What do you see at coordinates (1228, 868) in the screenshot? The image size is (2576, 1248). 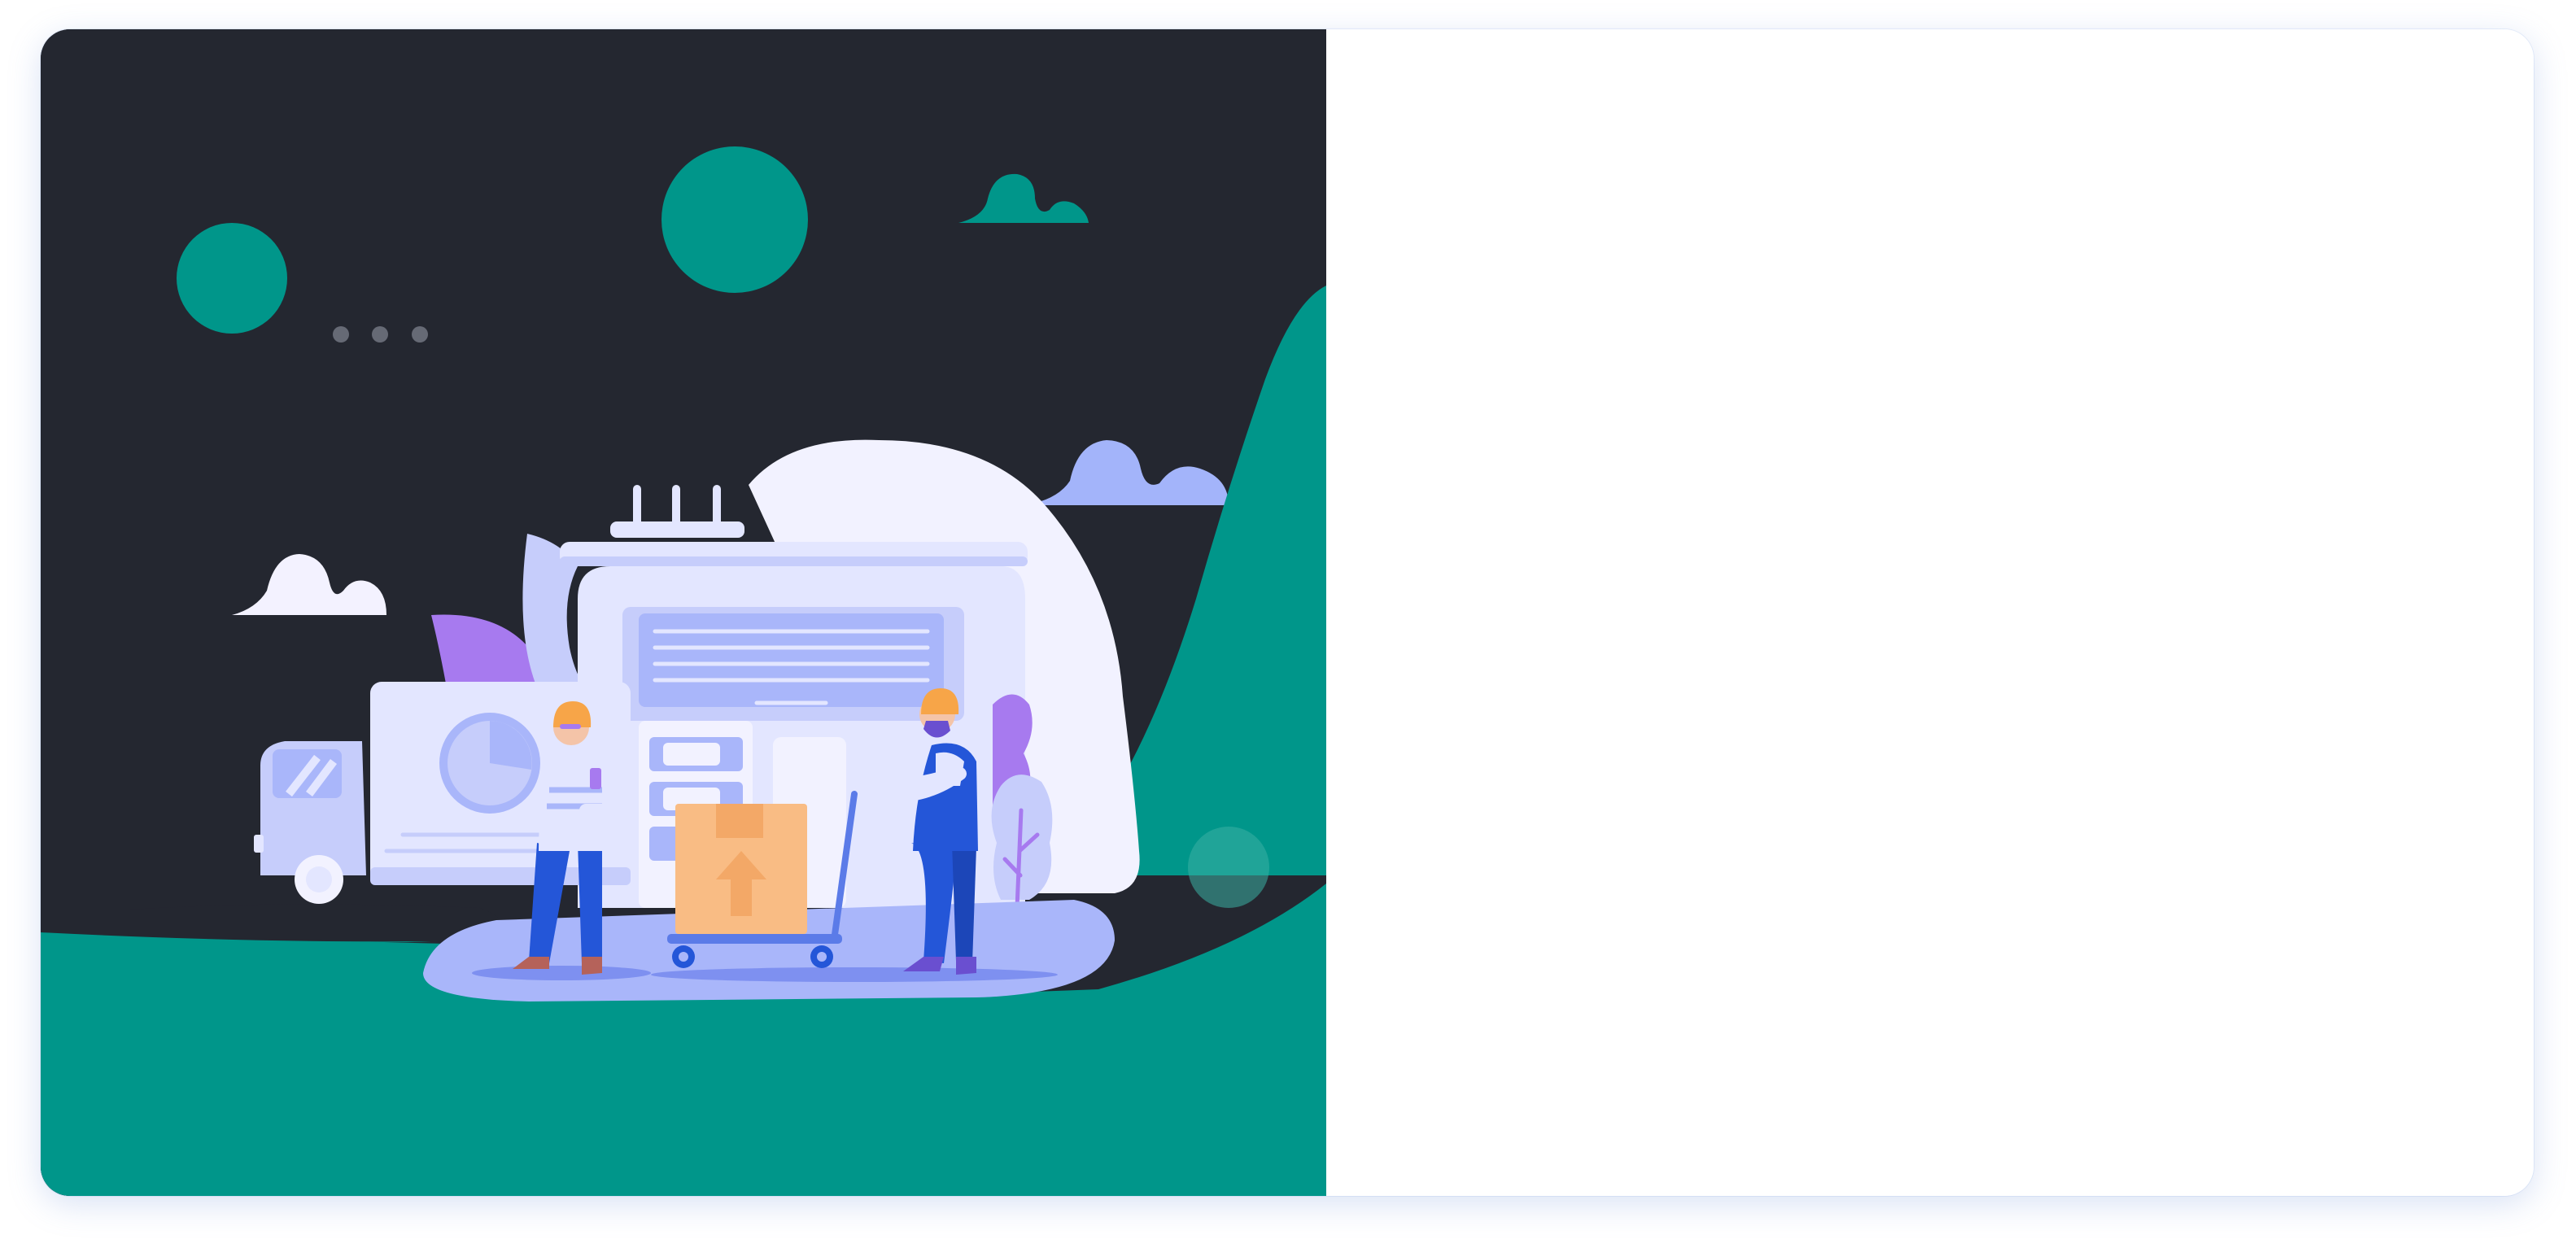 I see `faint-circle-icon` at bounding box center [1228, 868].